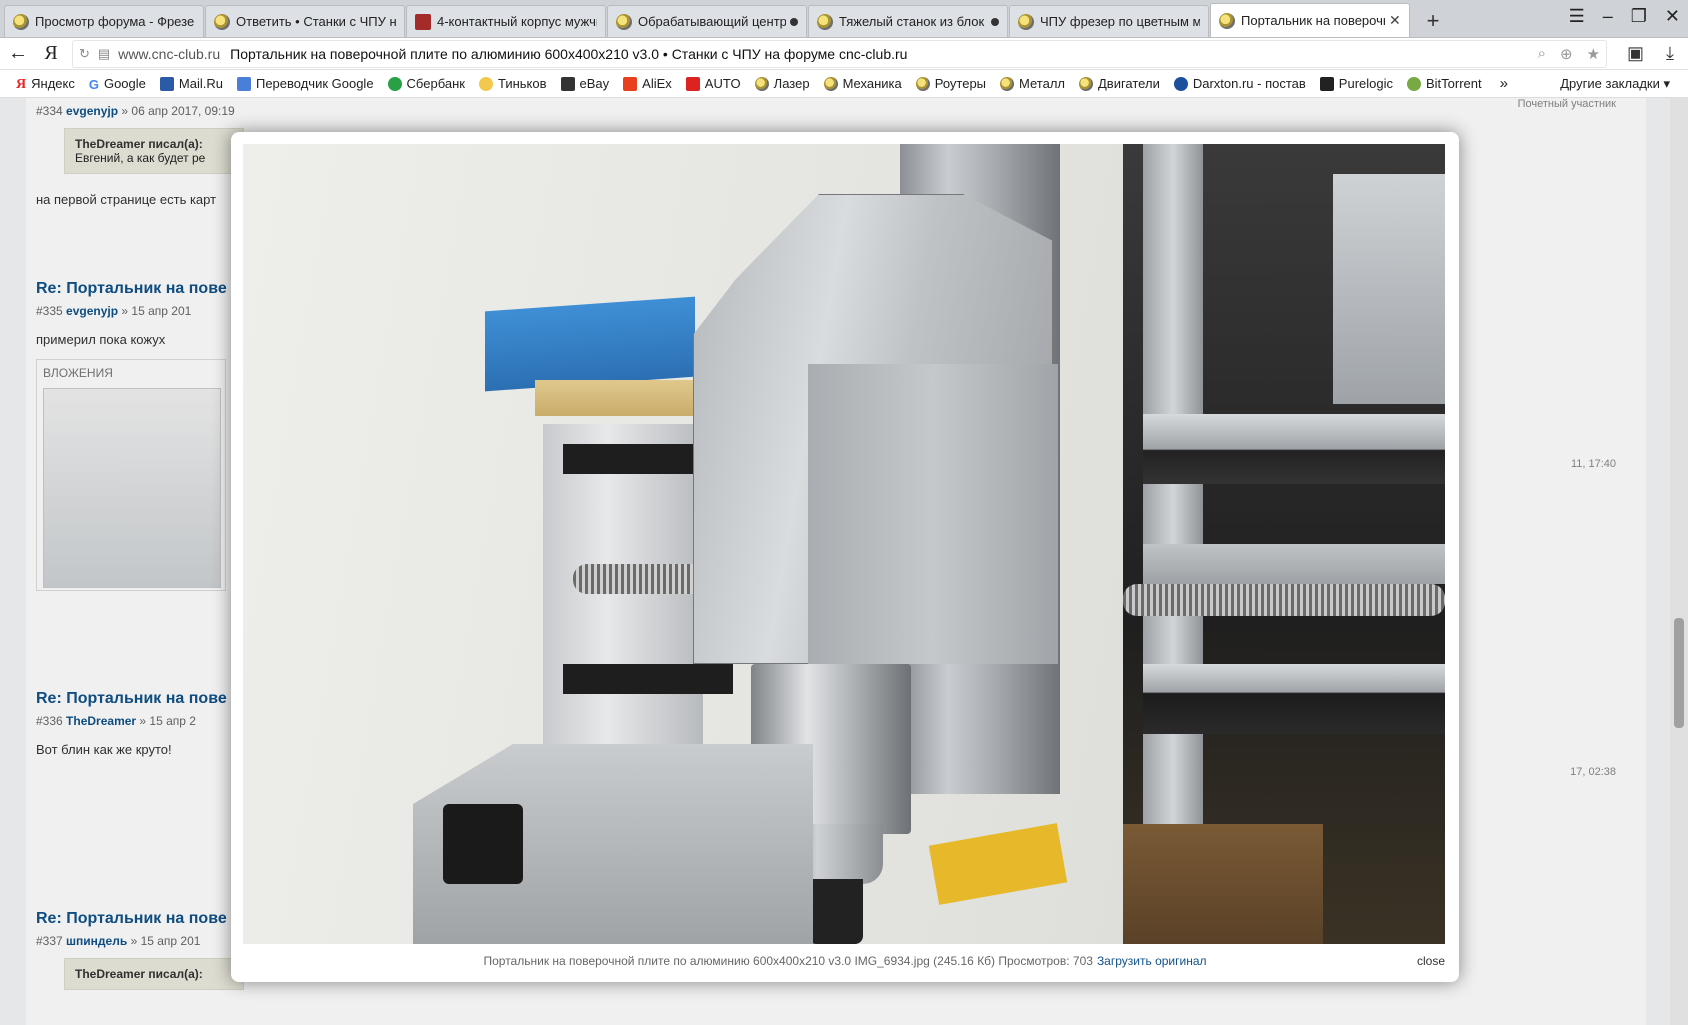 Image resolution: width=1688 pixels, height=1025 pixels. What do you see at coordinates (1566, 54) in the screenshot?
I see `translate-icon: ⊕` at bounding box center [1566, 54].